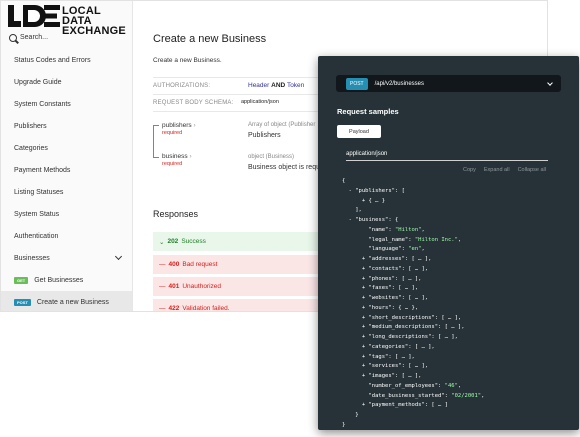  Describe the element at coordinates (295, 85) in the screenshot. I see `auth-token-link: Token` at that location.